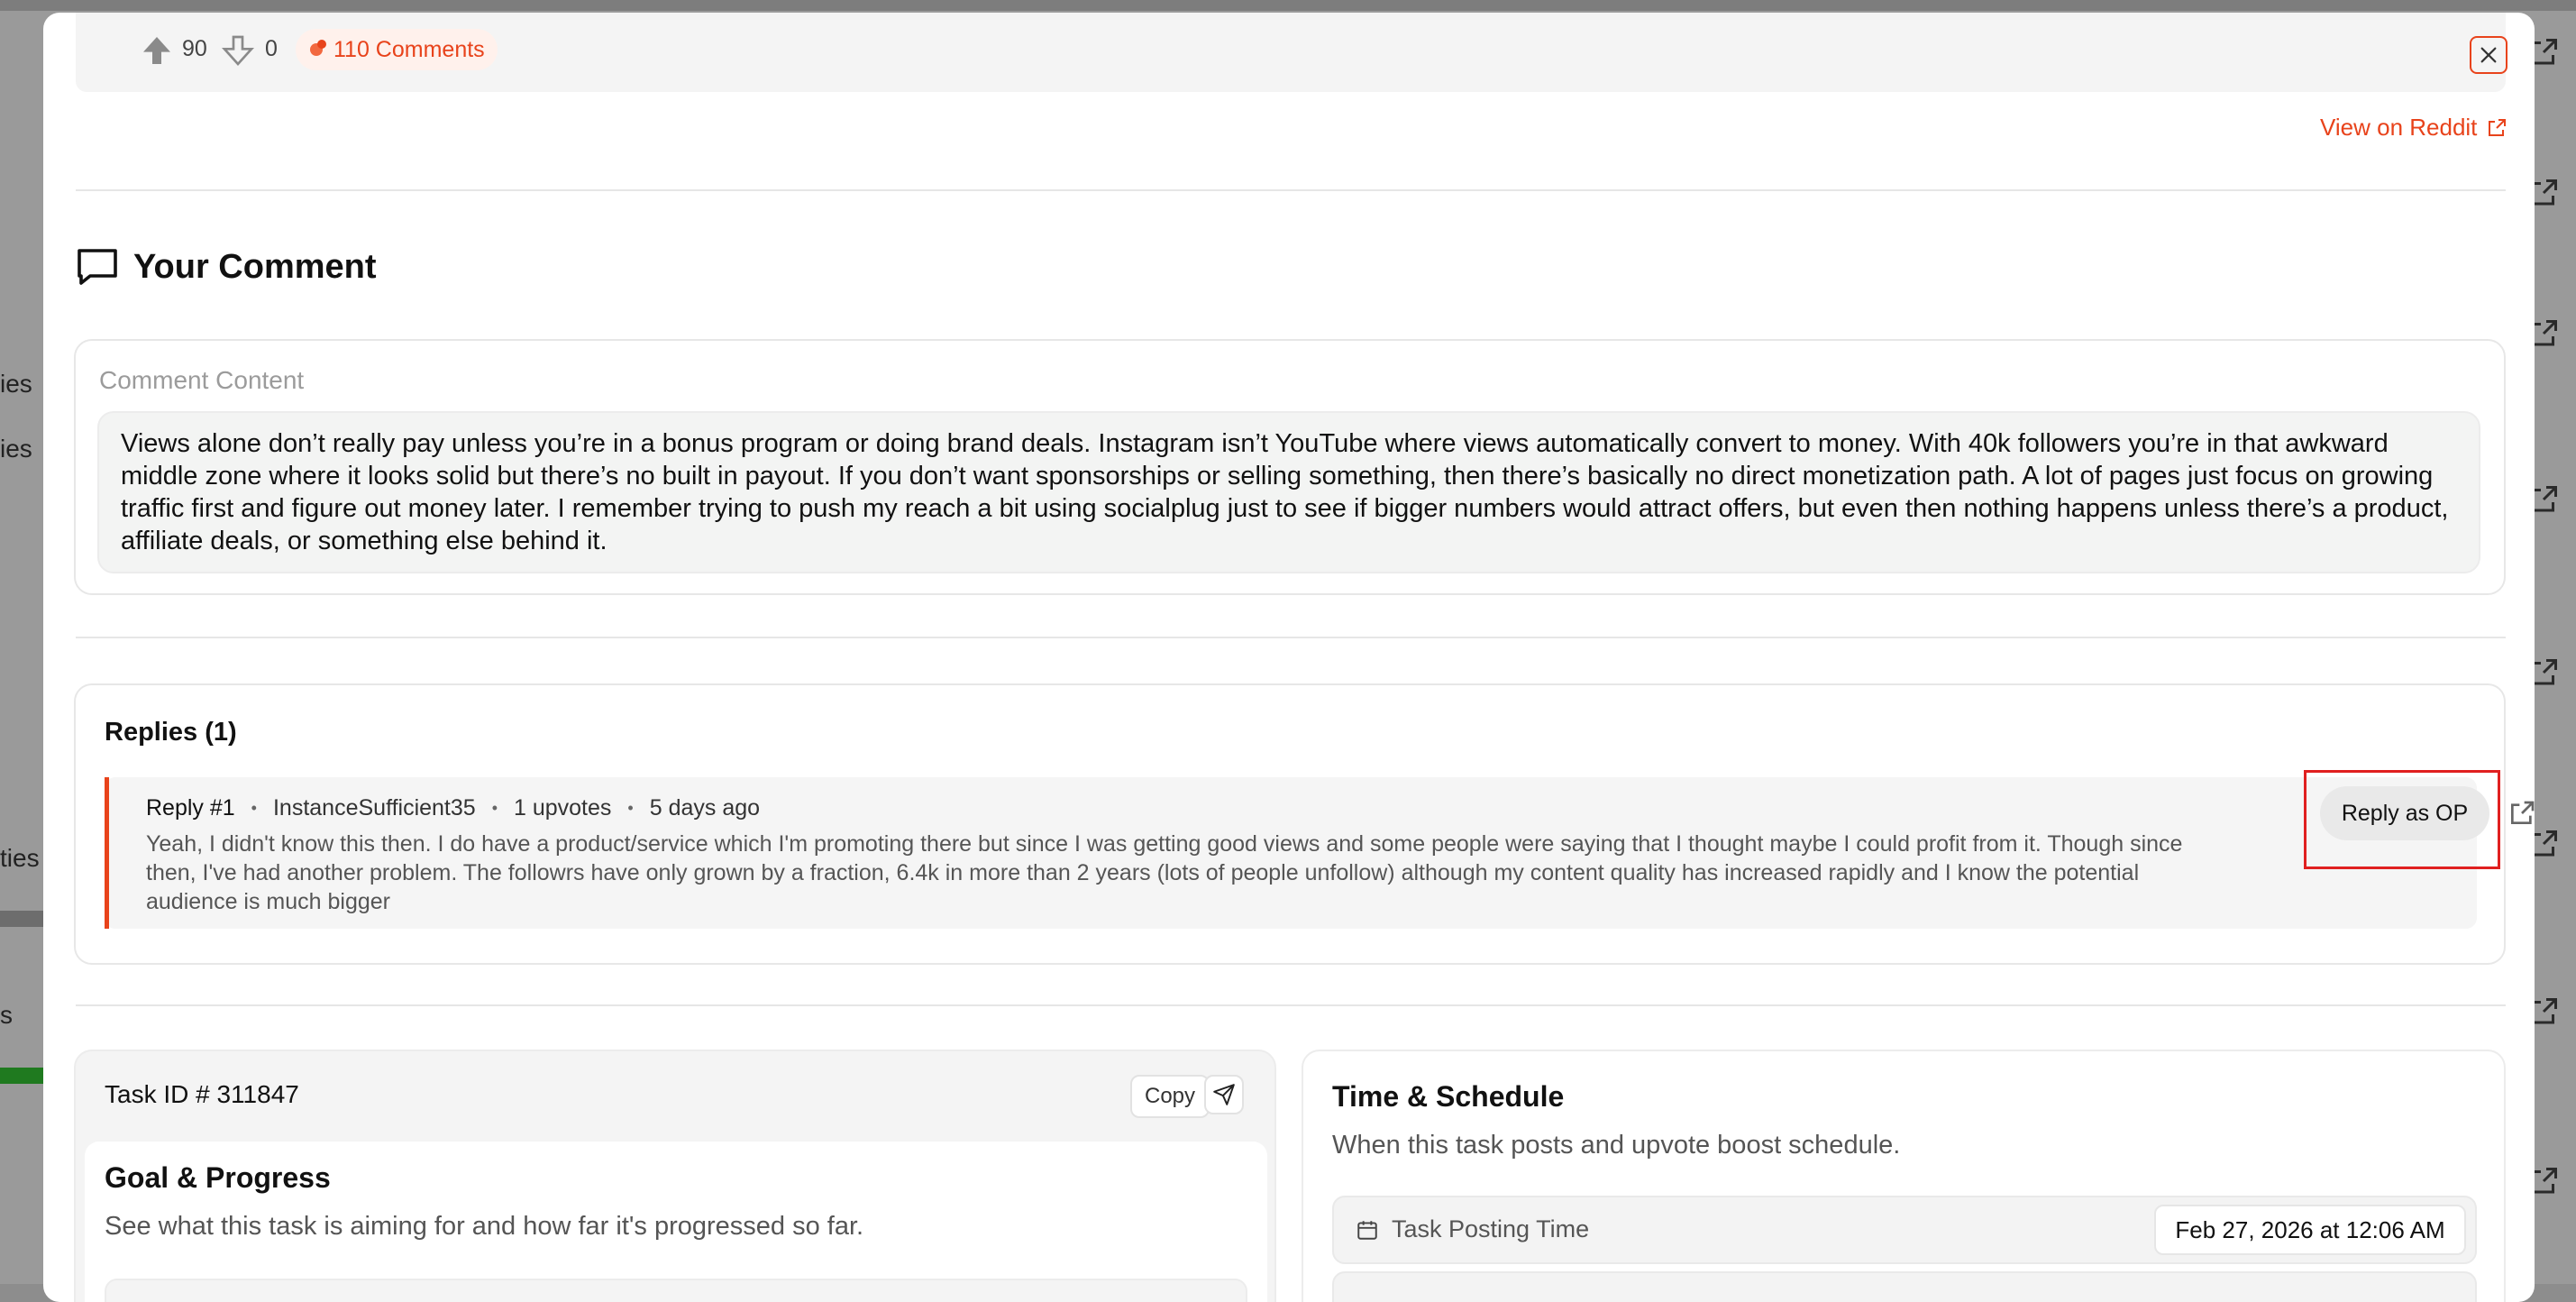 This screenshot has height=1302, width=2576. What do you see at coordinates (2404, 813) in the screenshot?
I see `reply-as-op-button: Reply as OP` at bounding box center [2404, 813].